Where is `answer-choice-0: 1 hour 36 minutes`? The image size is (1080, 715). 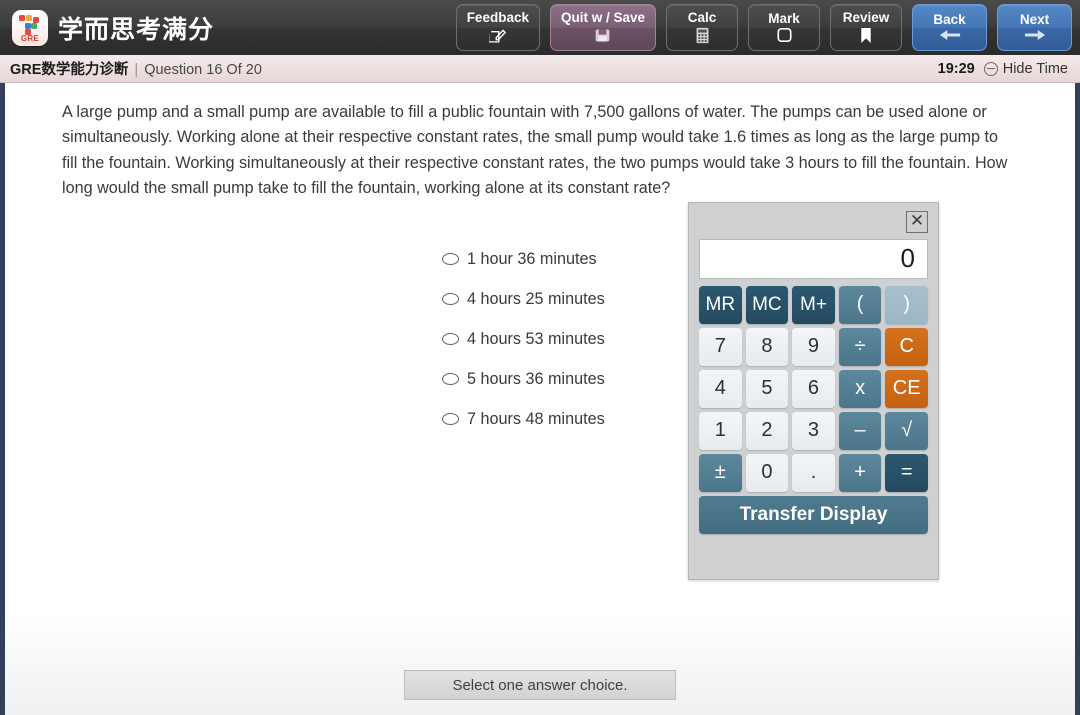
answer-choice-0: 1 hour 36 minutes is located at coordinates (523, 259).